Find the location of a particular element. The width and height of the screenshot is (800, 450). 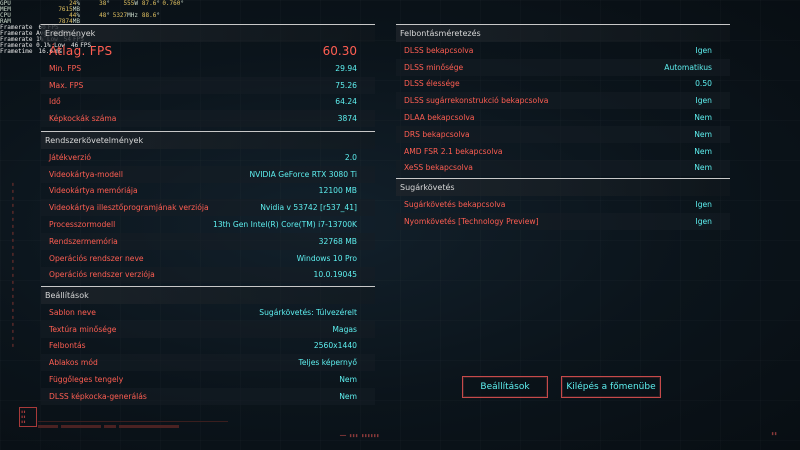

stat-value: 75.26 is located at coordinates (346, 85).